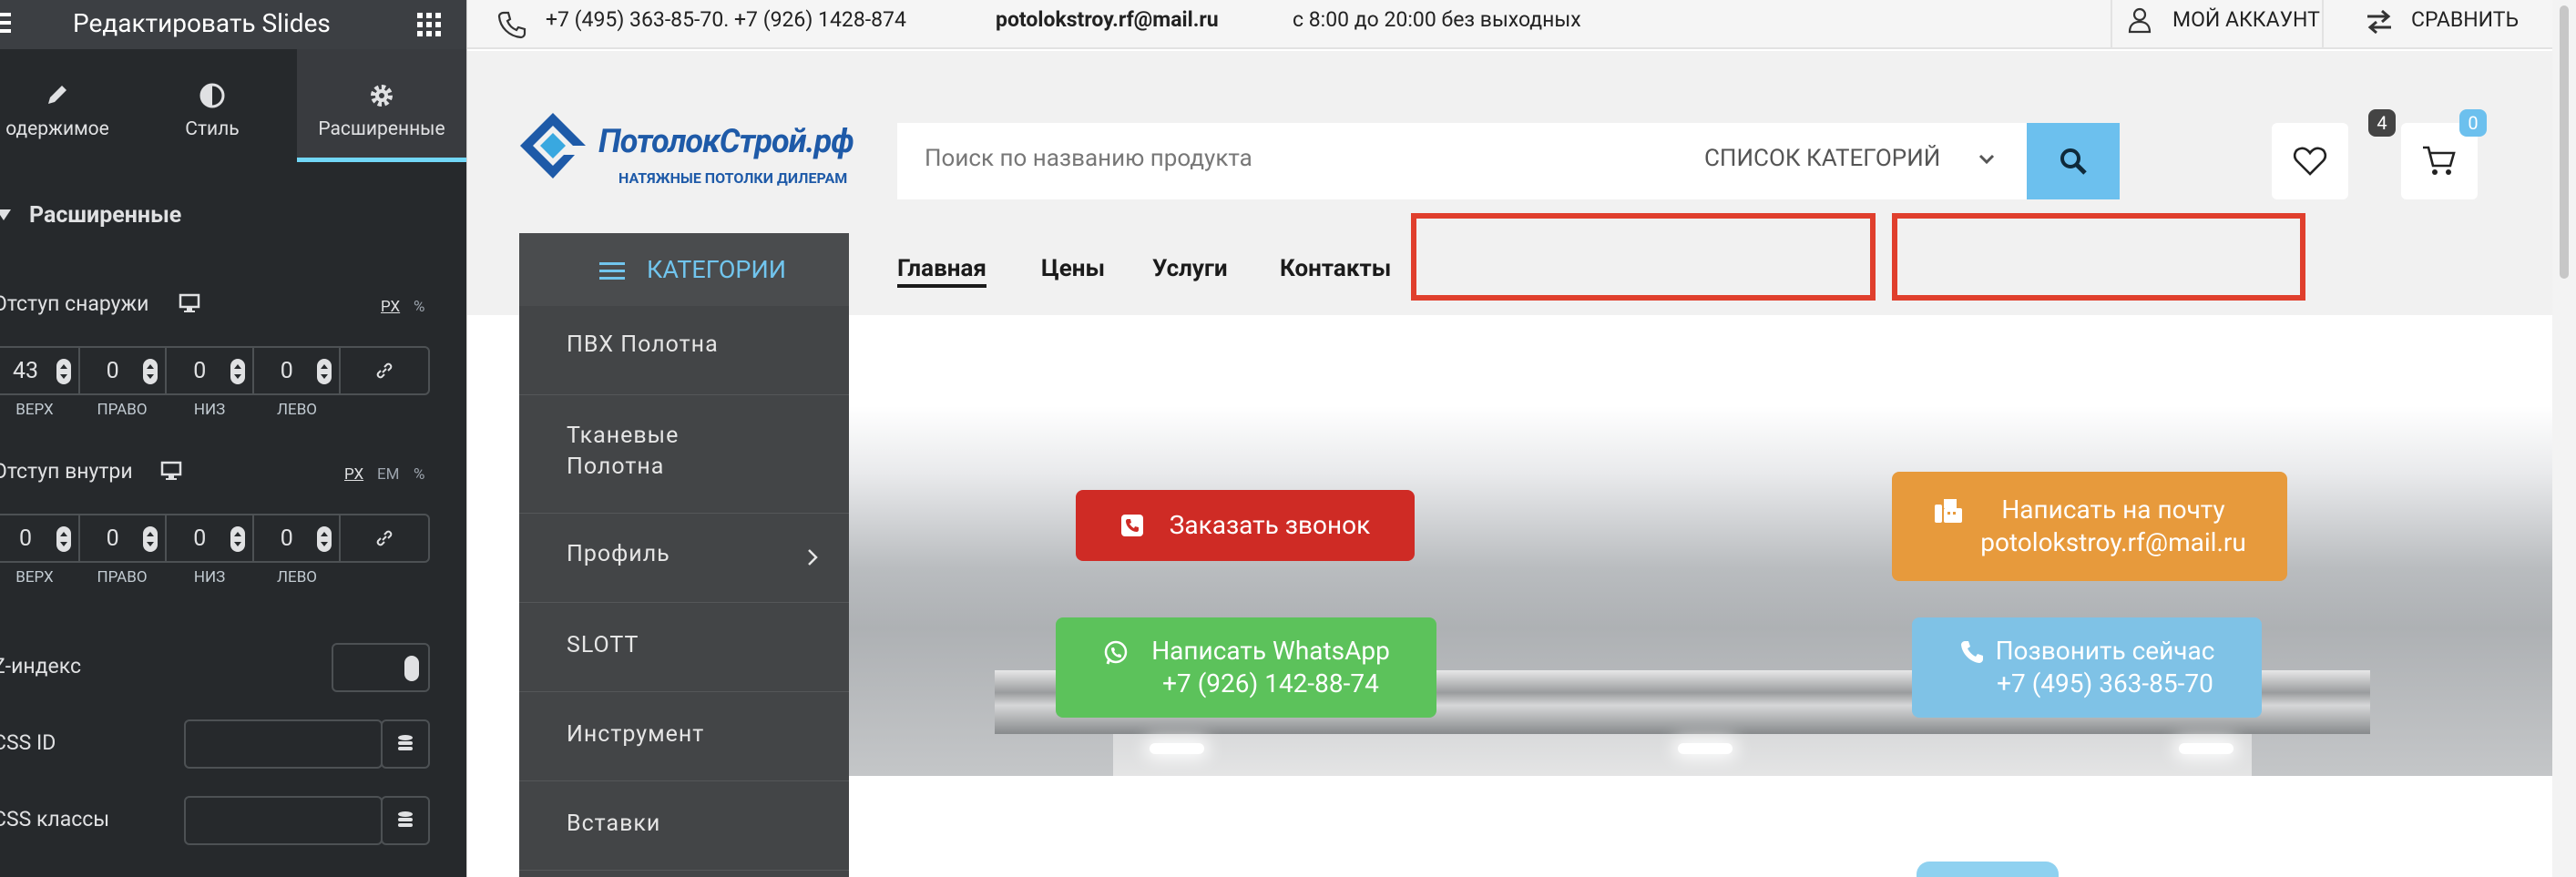  Describe the element at coordinates (511, 26) in the screenshot. I see `phone-icon` at that location.